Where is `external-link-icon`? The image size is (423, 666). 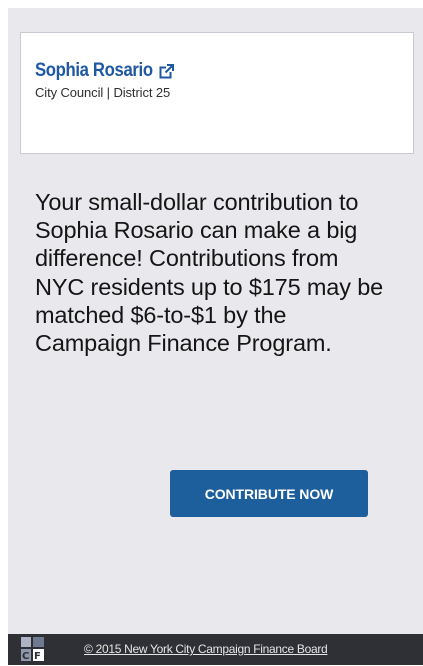
external-link-icon is located at coordinates (166, 71).